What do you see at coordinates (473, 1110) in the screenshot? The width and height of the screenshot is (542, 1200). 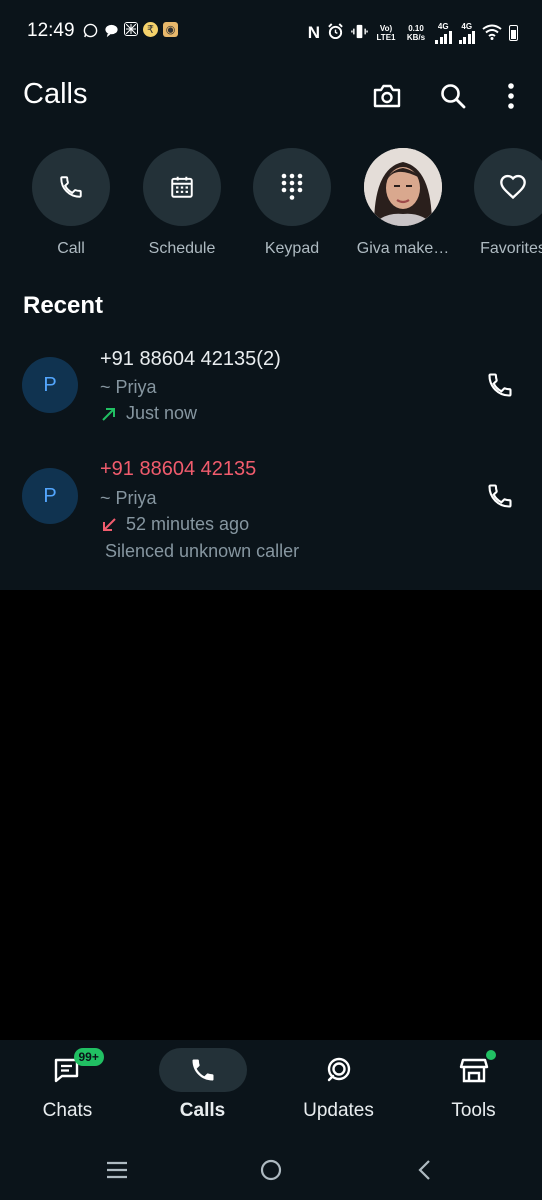 I see `nav-label: Tools` at bounding box center [473, 1110].